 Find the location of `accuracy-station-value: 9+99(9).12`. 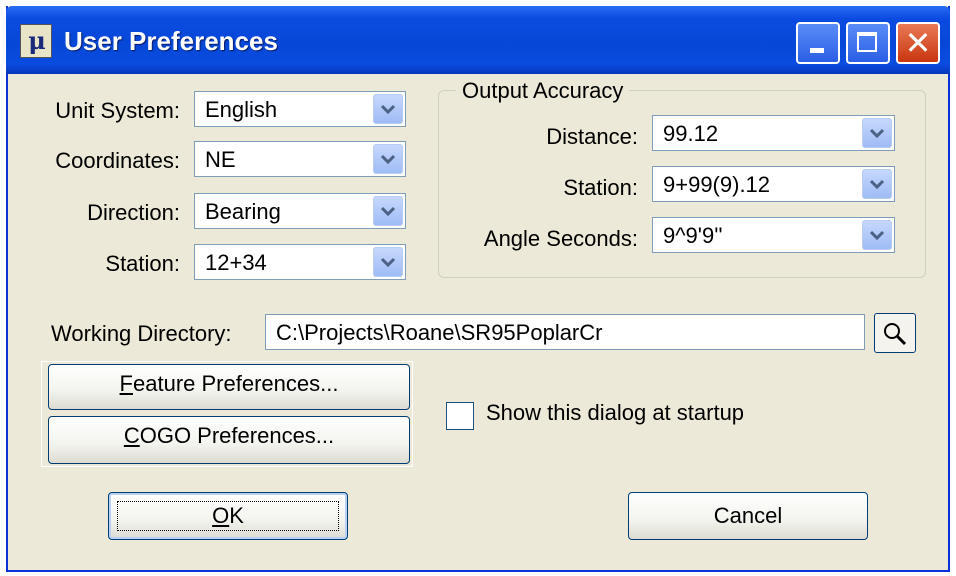

accuracy-station-value: 9+99(9).12 is located at coordinates (717, 184).